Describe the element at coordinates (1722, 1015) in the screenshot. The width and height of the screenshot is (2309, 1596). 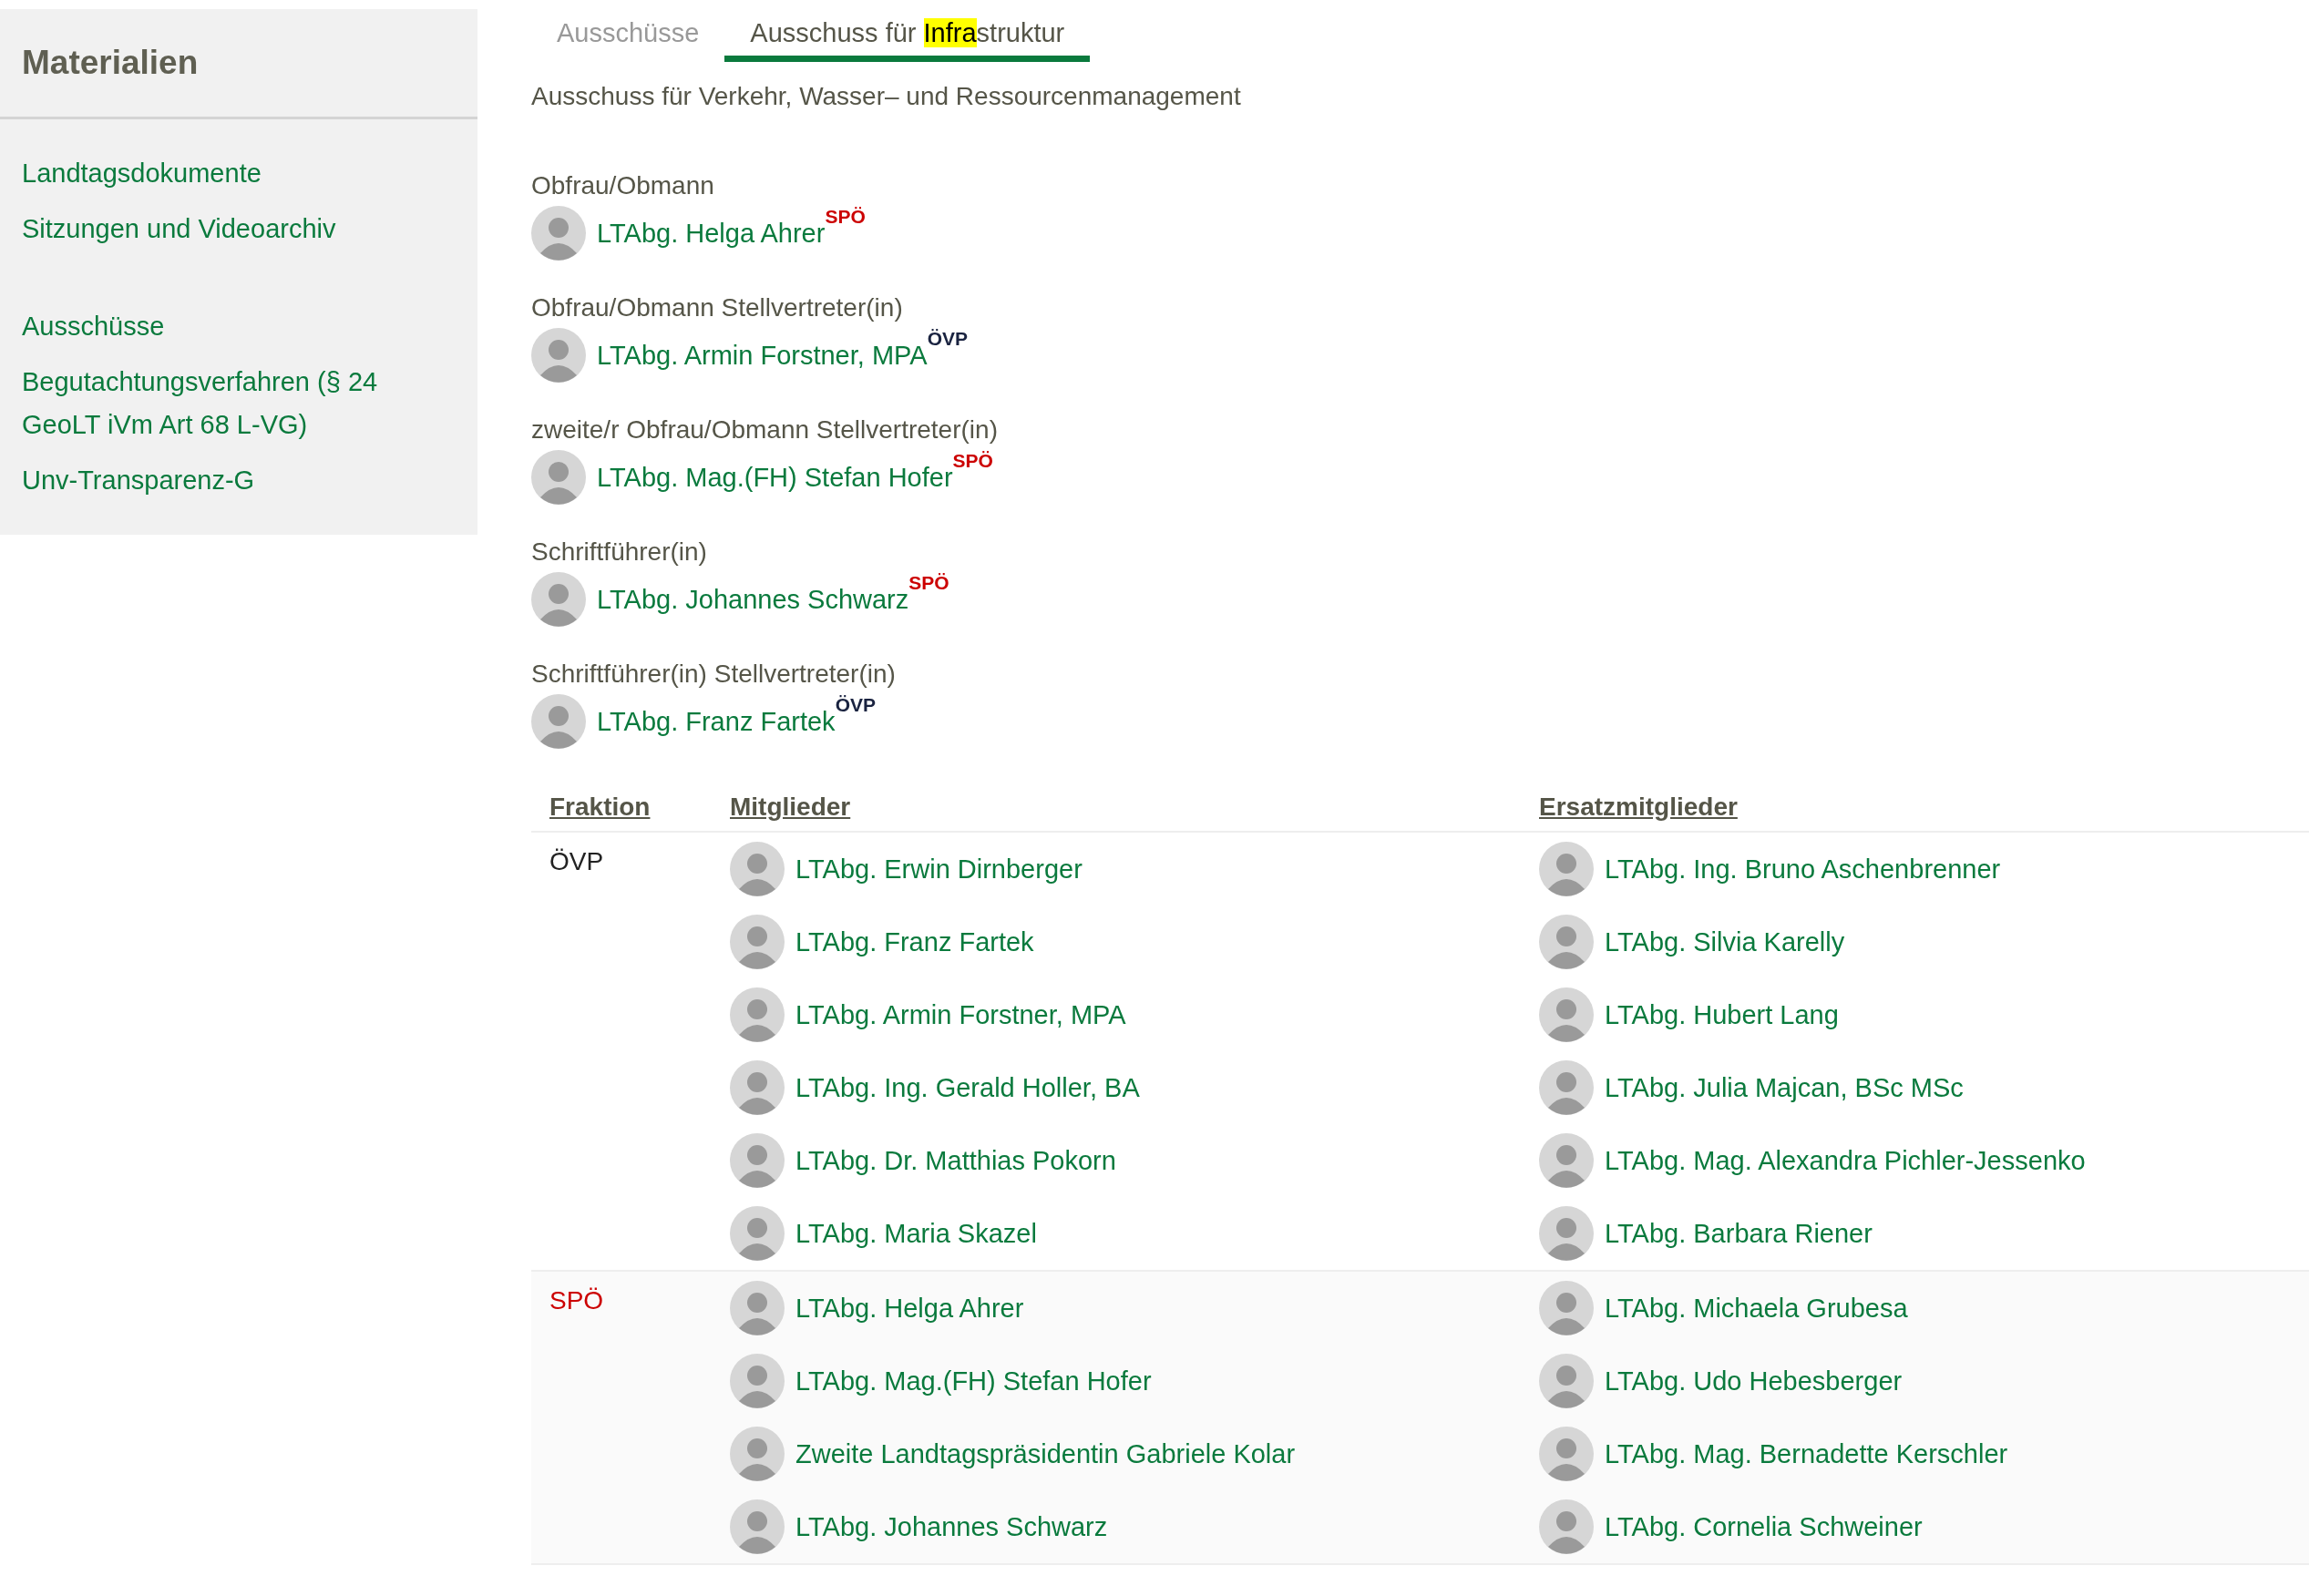
I see `member-link: LTAbg. Hubert Lang` at that location.